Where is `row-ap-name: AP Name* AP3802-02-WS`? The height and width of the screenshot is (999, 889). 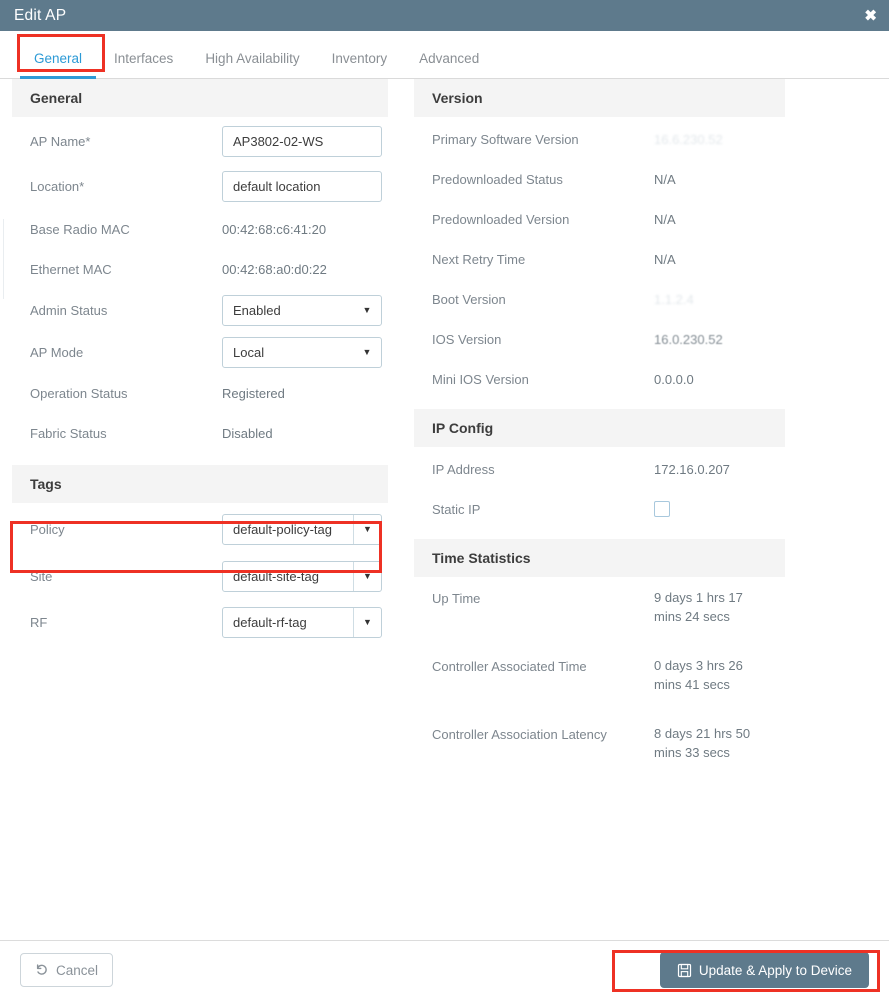
row-ap-name: AP Name* AP3802-02-WS is located at coordinates (200, 141).